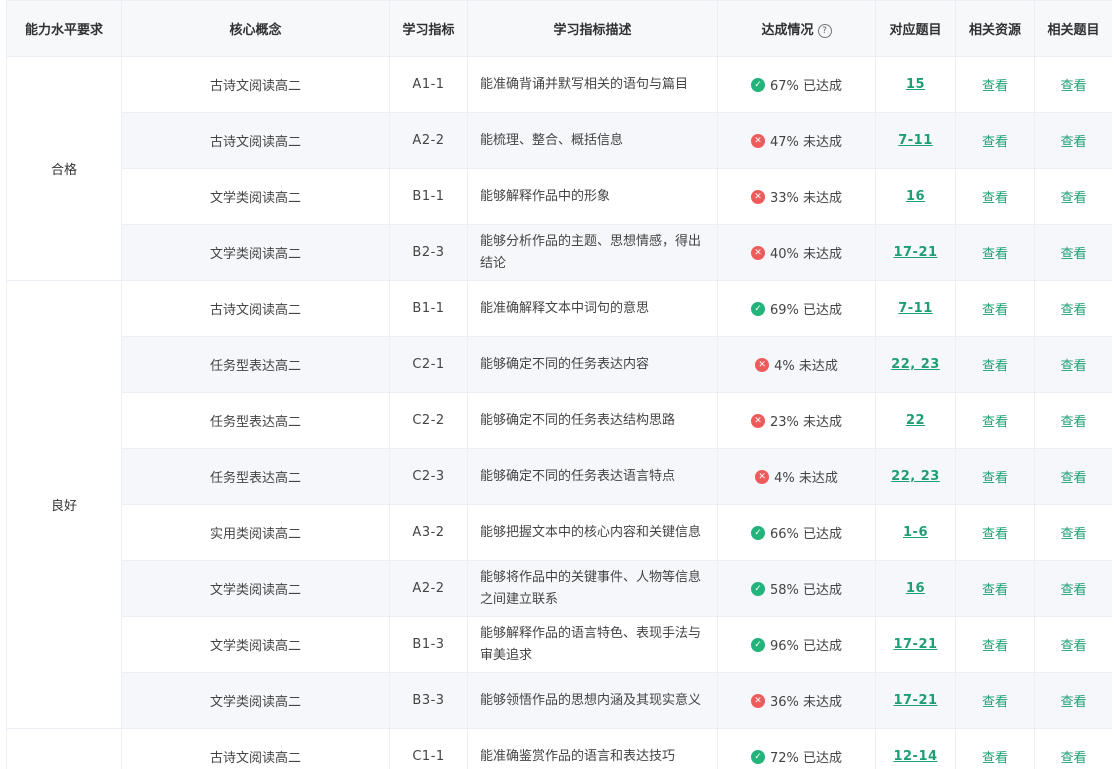 This screenshot has height=769, width=1114. I want to click on questions-link: 22, so click(915, 420).